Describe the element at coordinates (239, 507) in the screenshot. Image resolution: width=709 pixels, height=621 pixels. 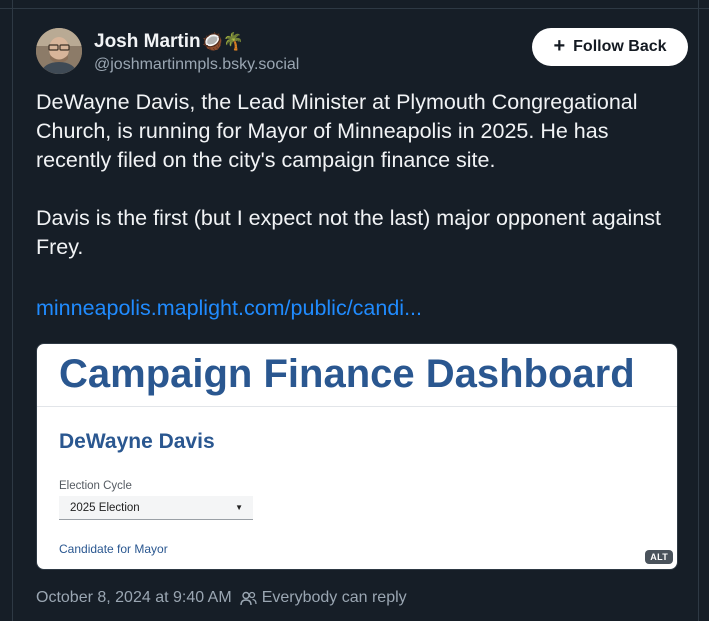
I see `caret-down-icon: ▼` at that location.